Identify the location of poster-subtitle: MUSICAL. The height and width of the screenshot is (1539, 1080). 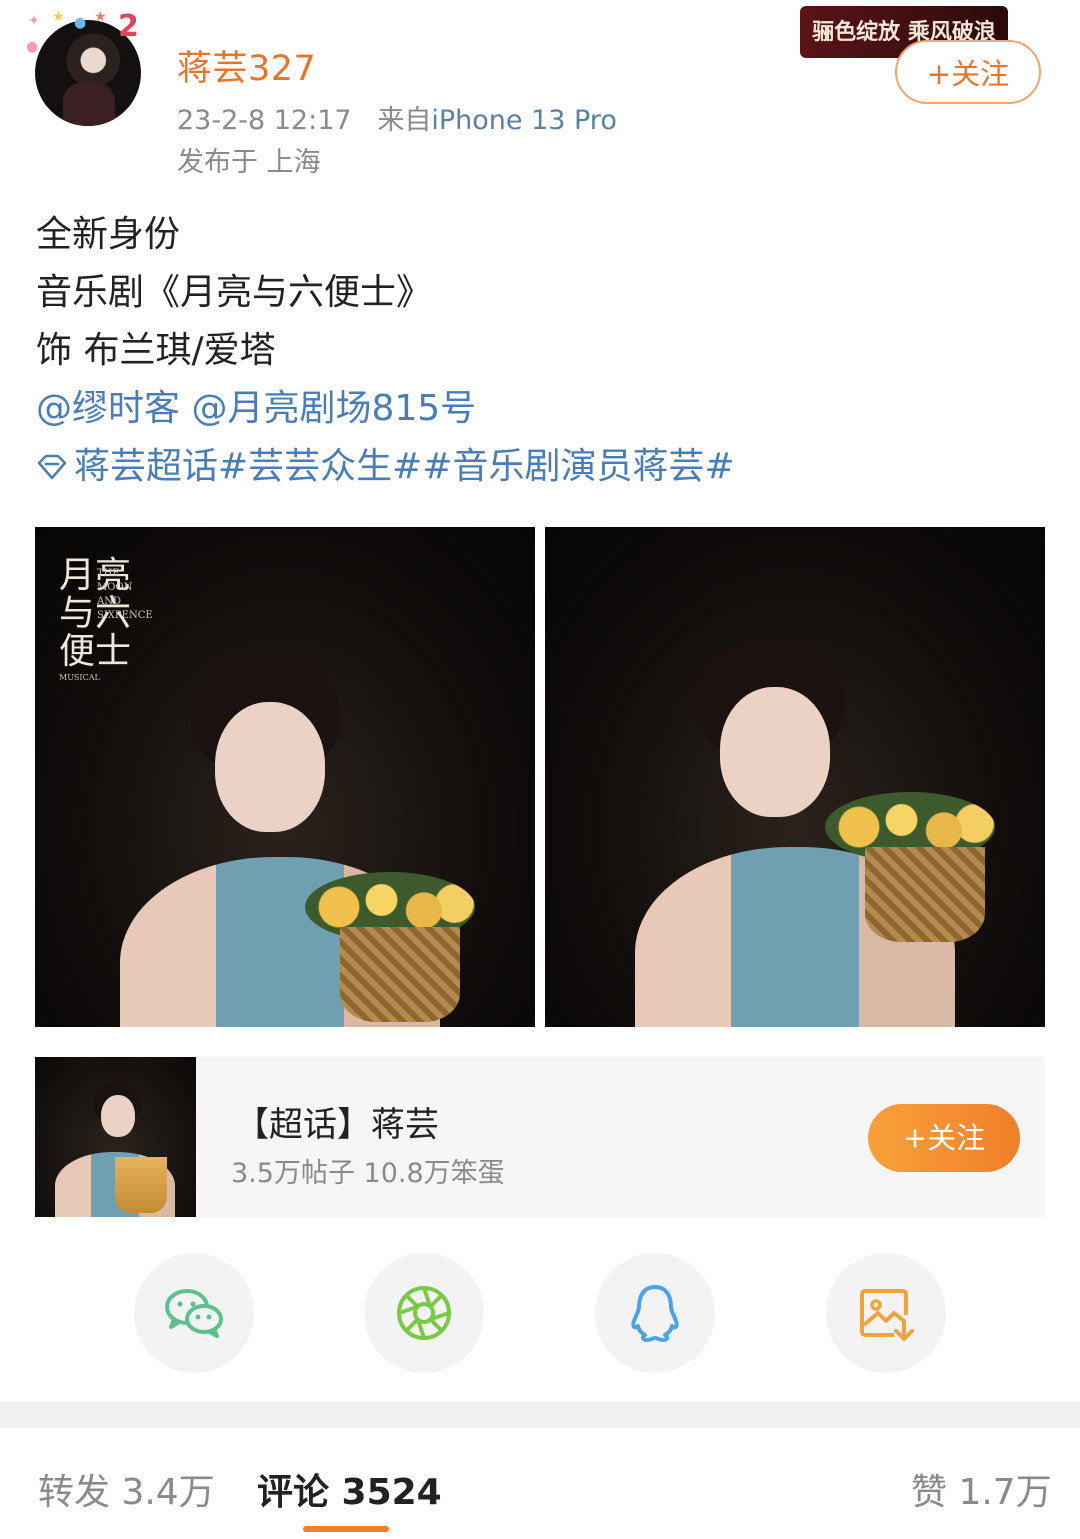
(79, 677).